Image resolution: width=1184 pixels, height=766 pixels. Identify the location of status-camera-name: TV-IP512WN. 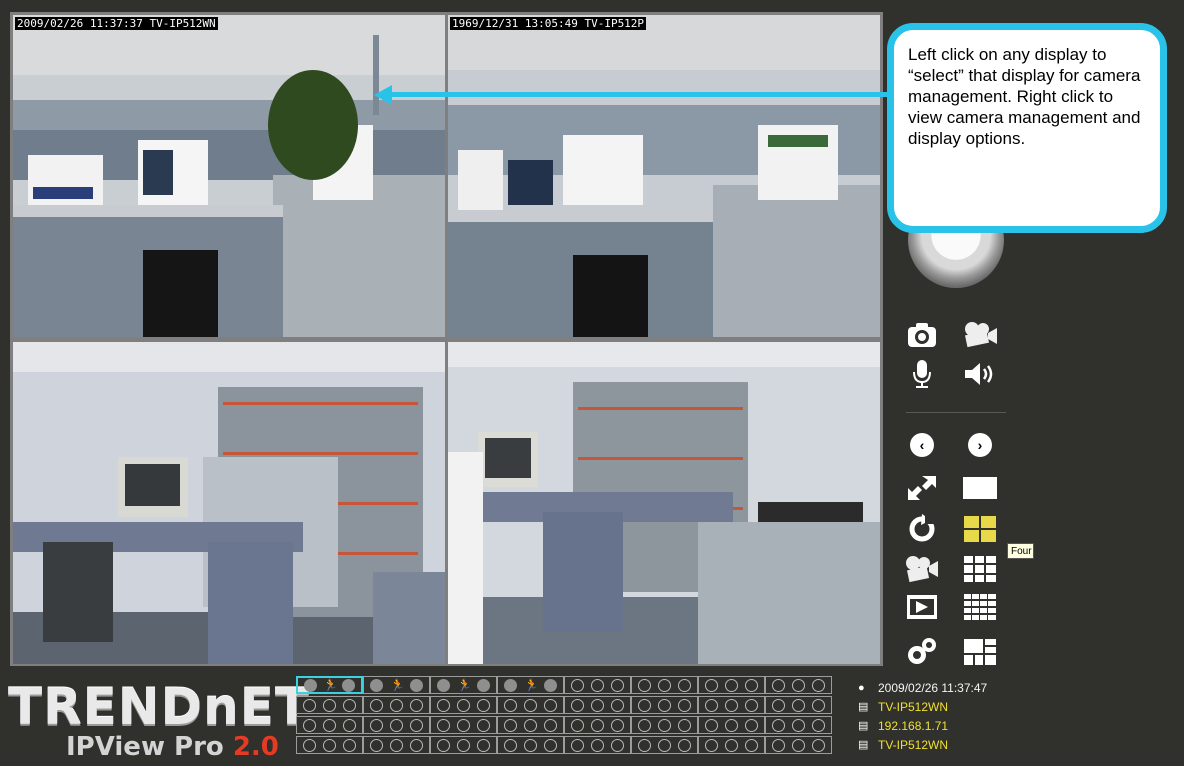
(913, 706).